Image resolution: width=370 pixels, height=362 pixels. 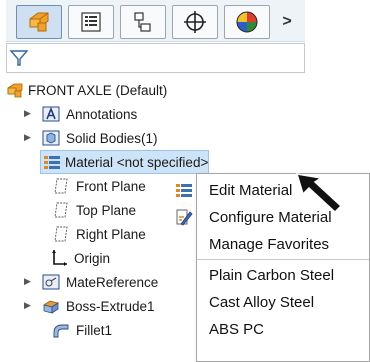 I want to click on filter-icon, so click(x=19, y=58).